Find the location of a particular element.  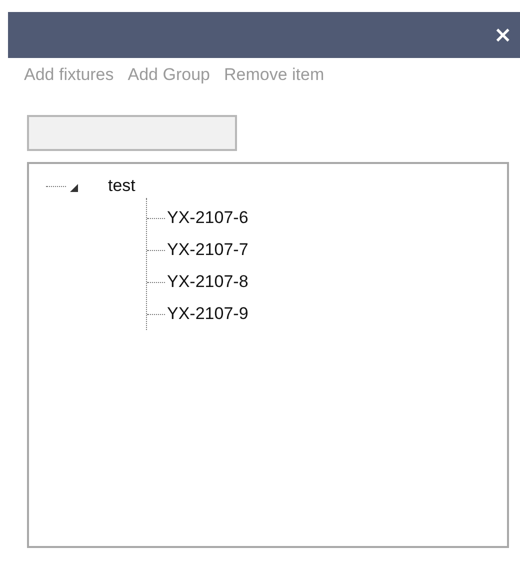

tree-item: YX-2107-9 is located at coordinates (207, 314).